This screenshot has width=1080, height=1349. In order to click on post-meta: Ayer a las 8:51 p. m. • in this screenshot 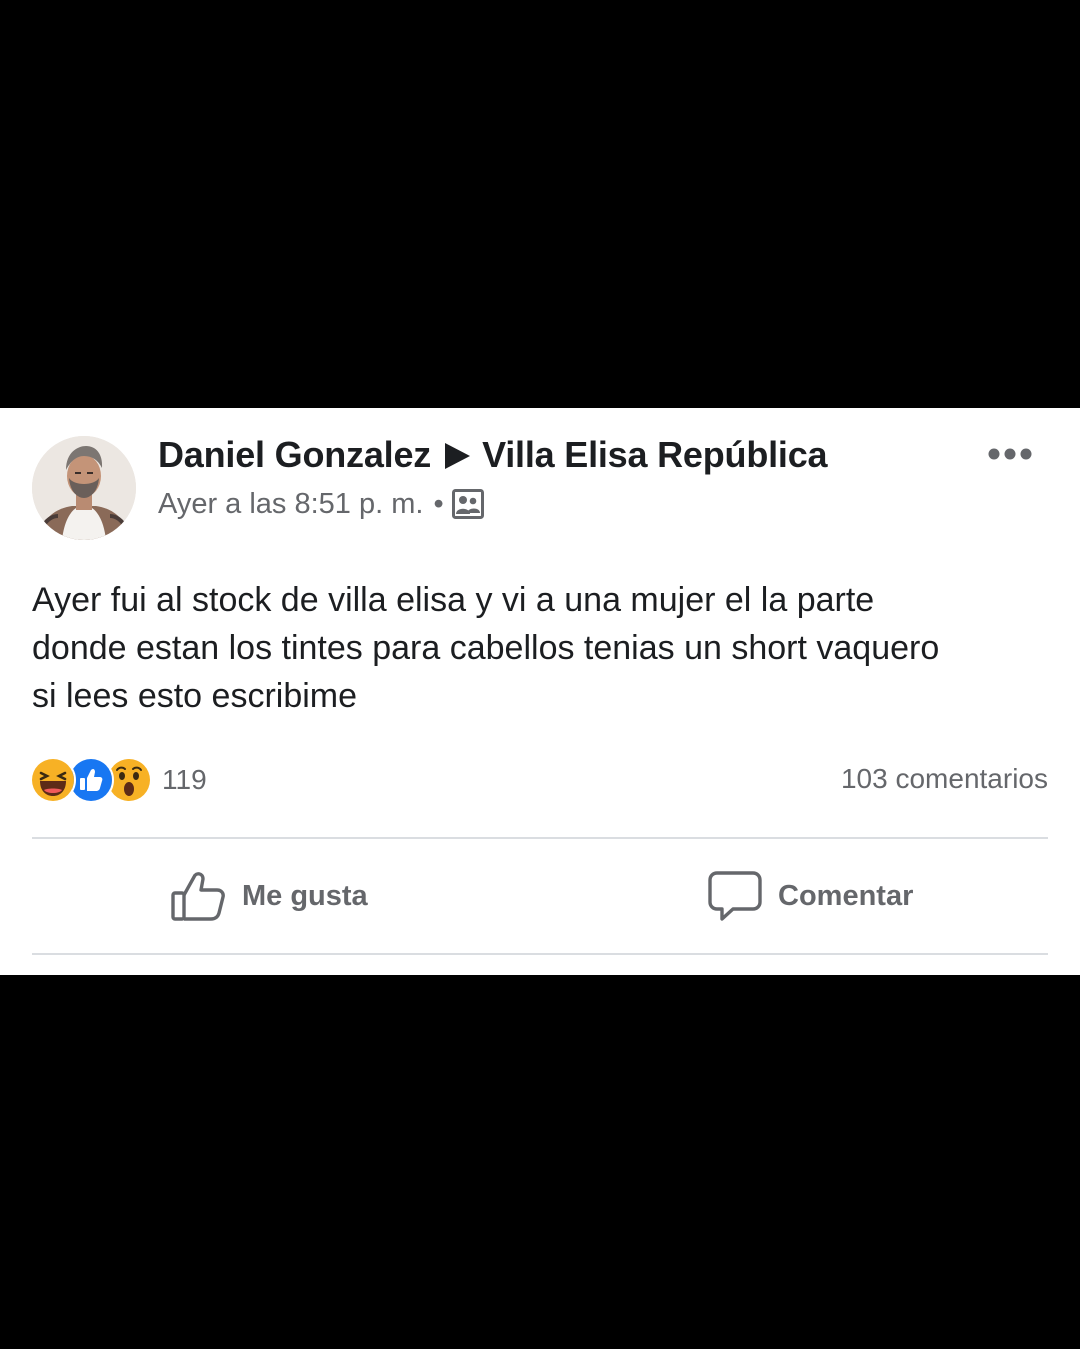, I will do `click(321, 507)`.